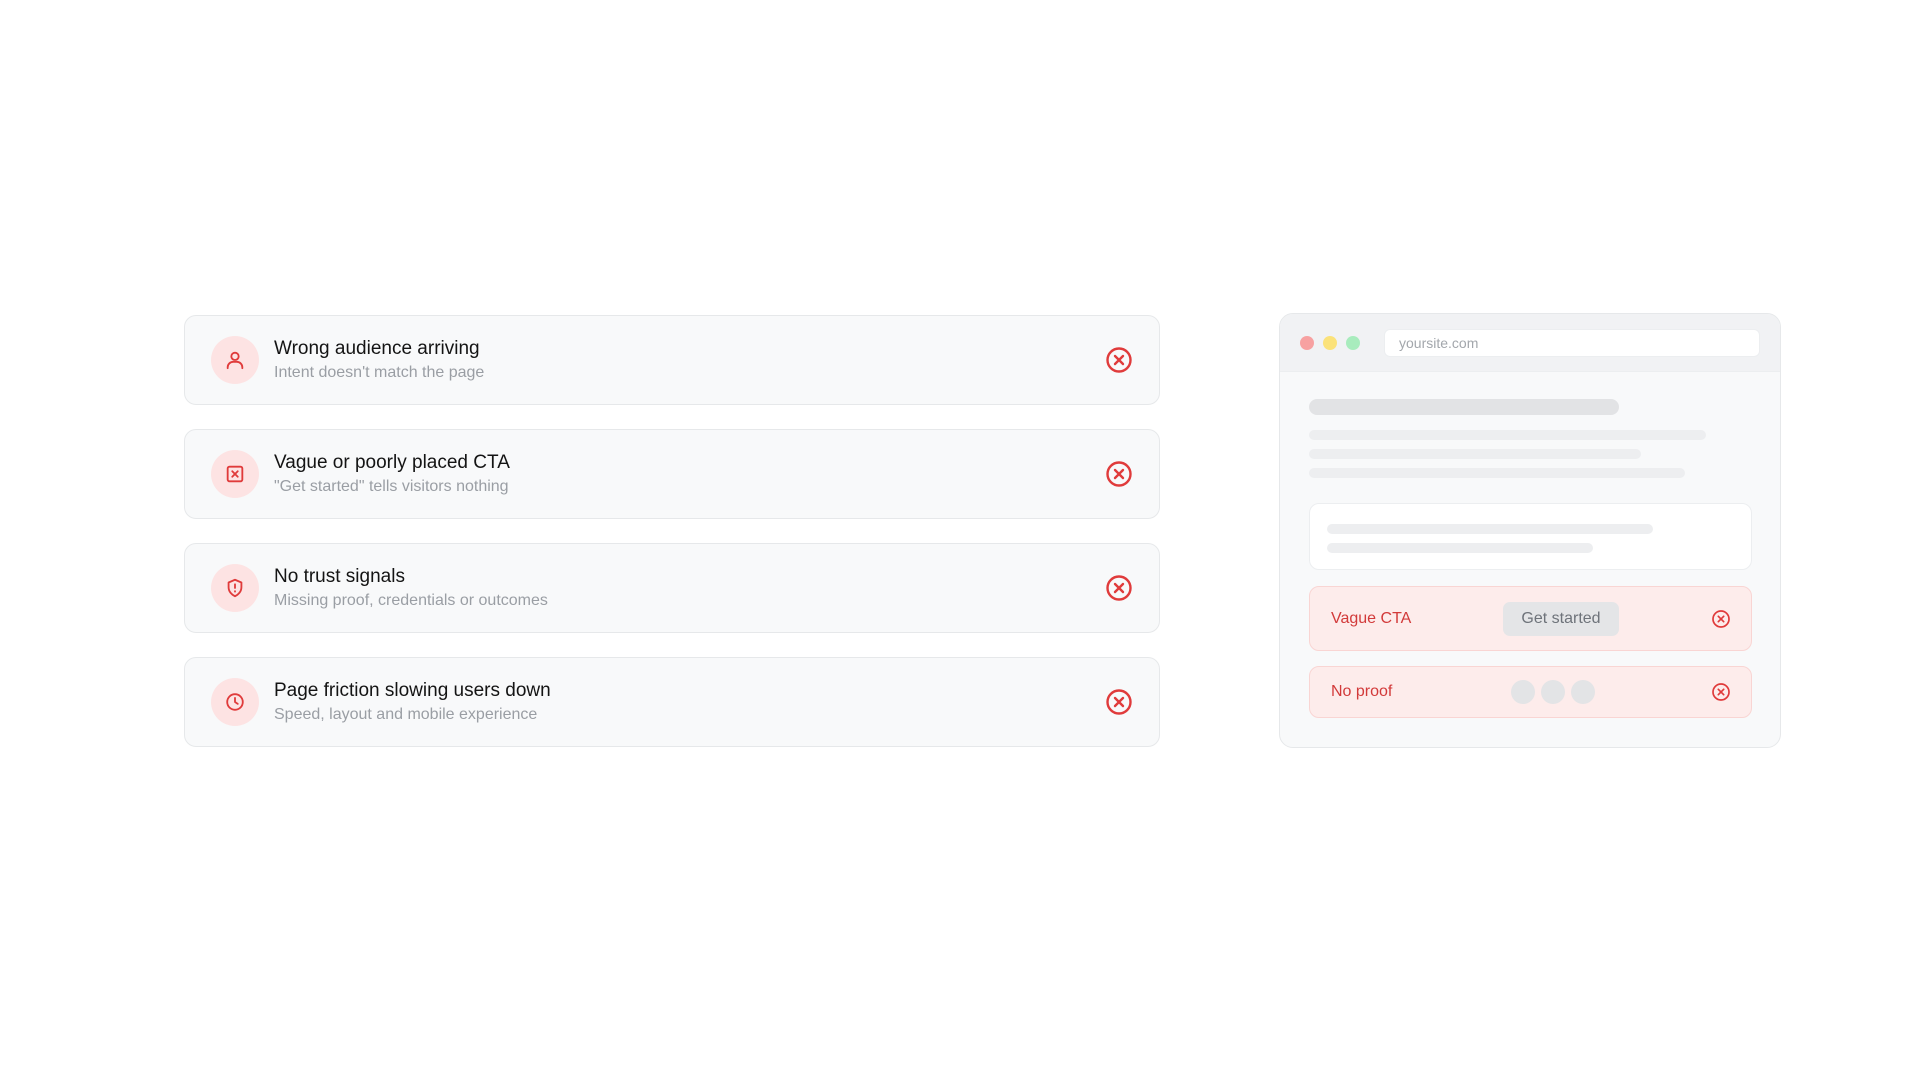 The image size is (1920, 1080). Describe the element at coordinates (235, 588) in the screenshot. I see `shield-alert-icon` at that location.